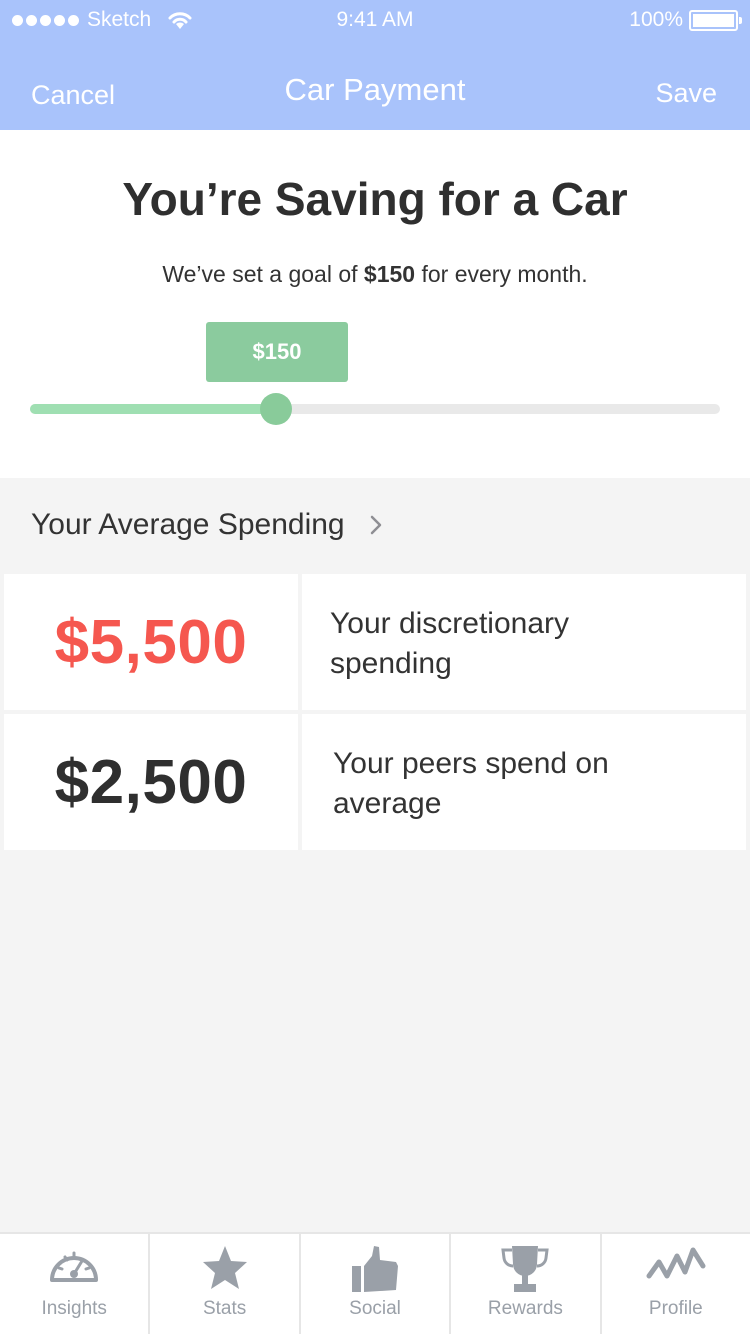 The height and width of the screenshot is (1334, 750). Describe the element at coordinates (224, 1267) in the screenshot. I see `star-icon` at that location.